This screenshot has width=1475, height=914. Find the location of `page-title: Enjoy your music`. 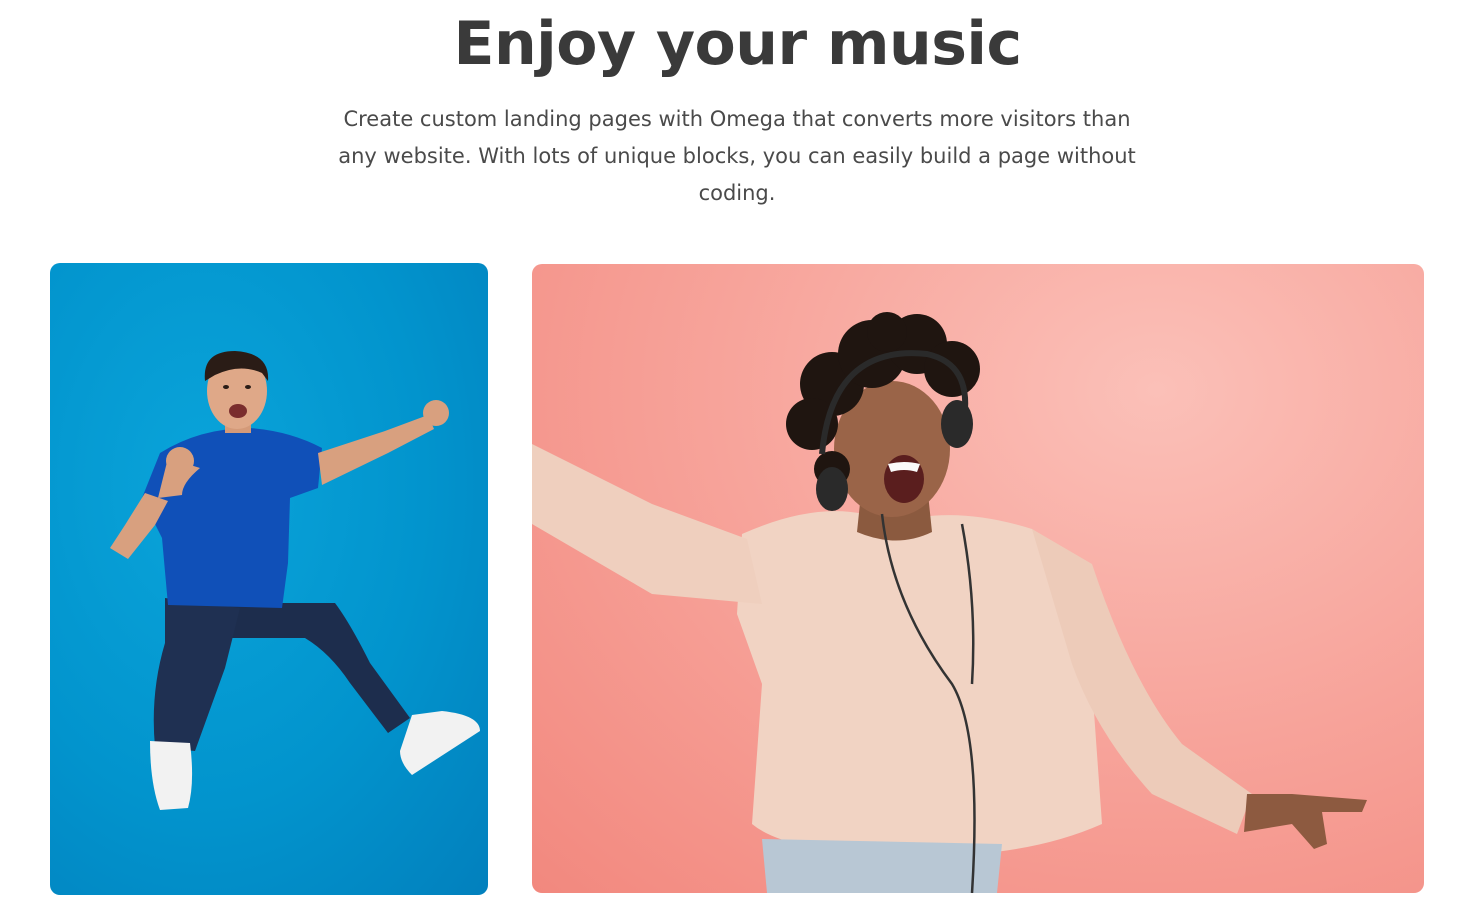

page-title: Enjoy your music is located at coordinates (737, 44).